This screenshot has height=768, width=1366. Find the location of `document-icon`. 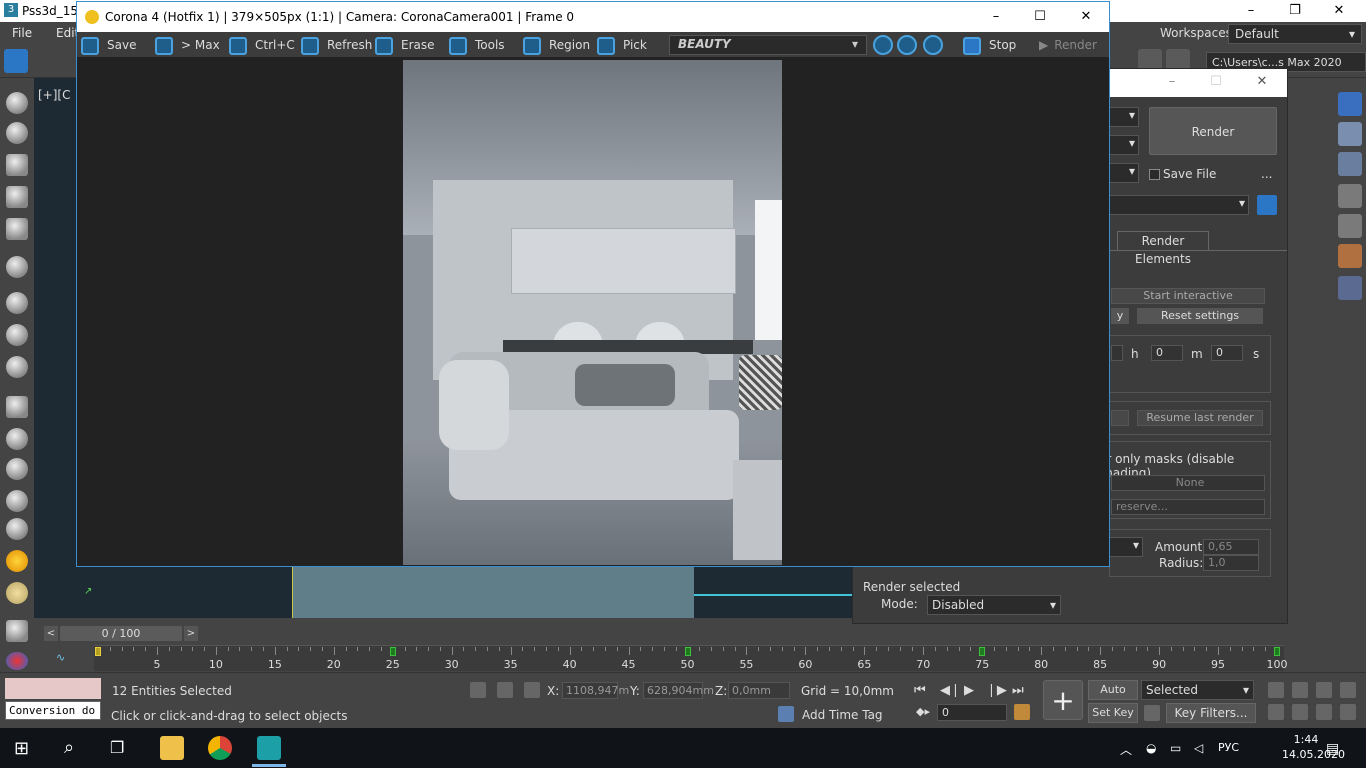

document-icon is located at coordinates (17, 197).